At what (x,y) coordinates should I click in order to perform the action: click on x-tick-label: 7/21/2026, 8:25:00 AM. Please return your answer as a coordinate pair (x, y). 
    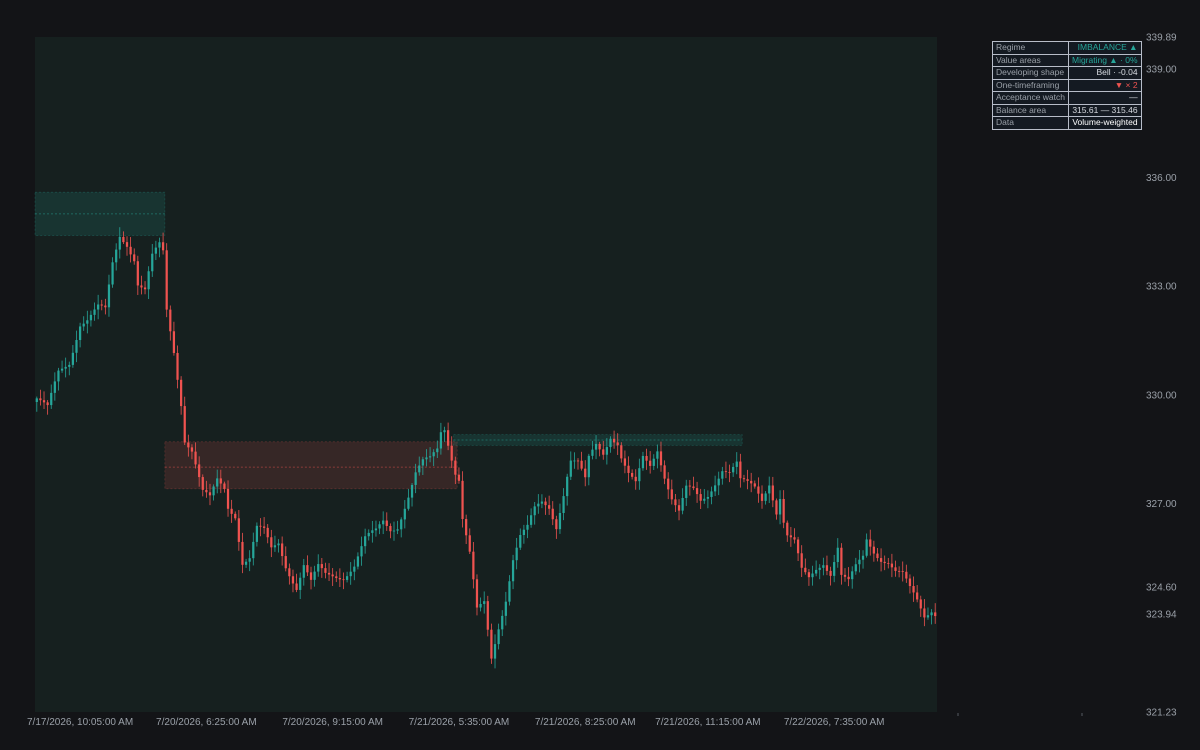
    Looking at the image, I should click on (585, 722).